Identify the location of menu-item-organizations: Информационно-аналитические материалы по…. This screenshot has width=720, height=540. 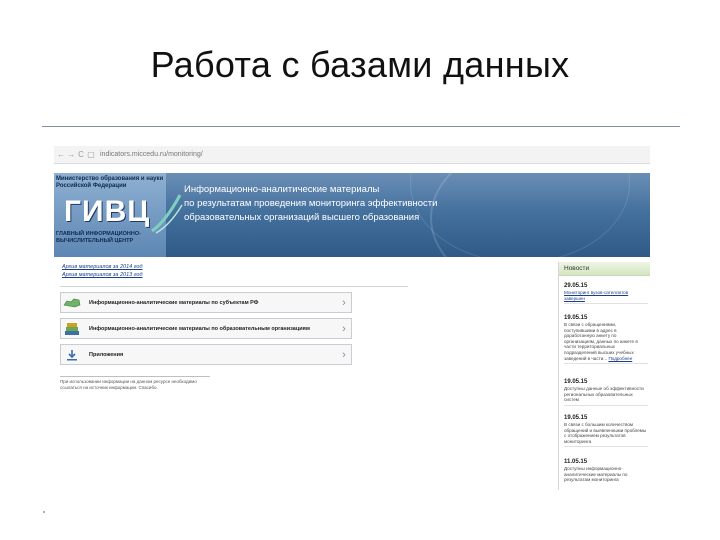
(206, 328).